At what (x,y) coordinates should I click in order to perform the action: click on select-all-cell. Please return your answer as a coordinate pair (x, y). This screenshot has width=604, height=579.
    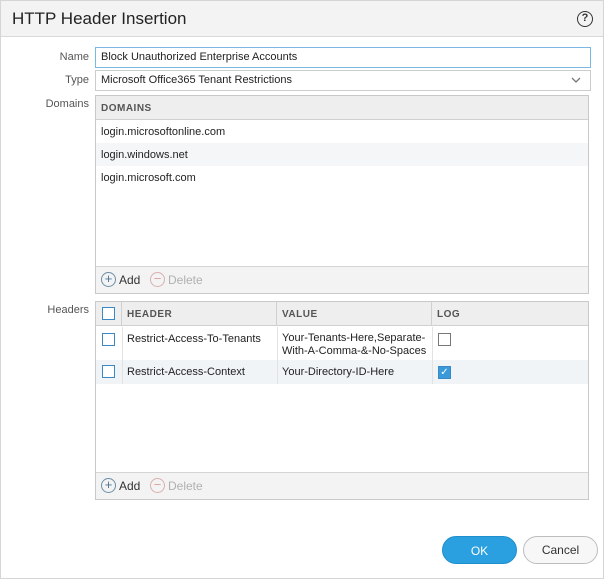
    Looking at the image, I should click on (109, 314).